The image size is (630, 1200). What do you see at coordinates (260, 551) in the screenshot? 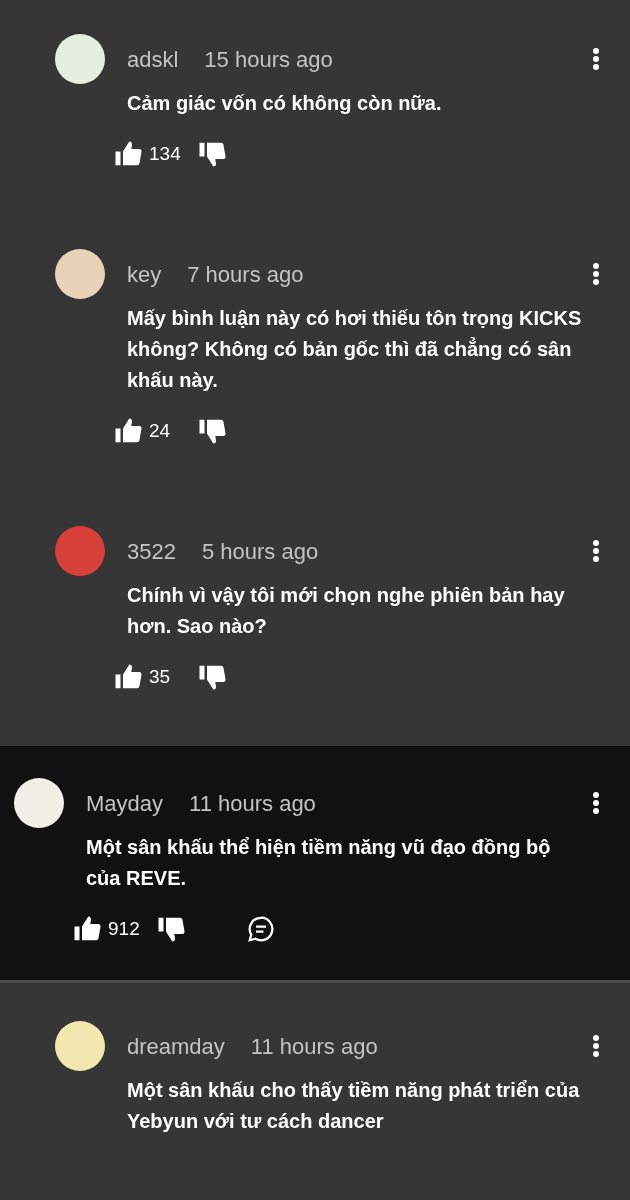
I see `comment-time: 5 hours ago` at bounding box center [260, 551].